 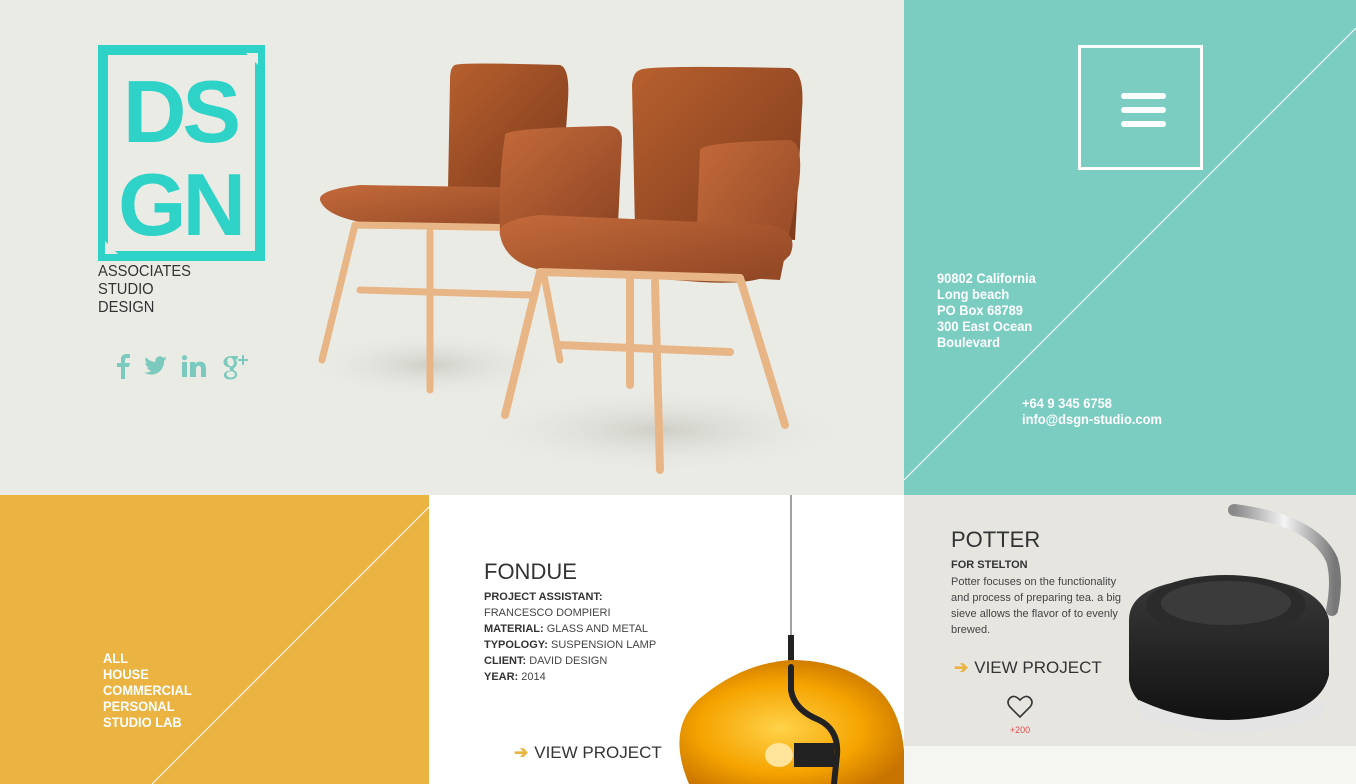 I want to click on address-line-1: 90802 California, so click(x=986, y=278).